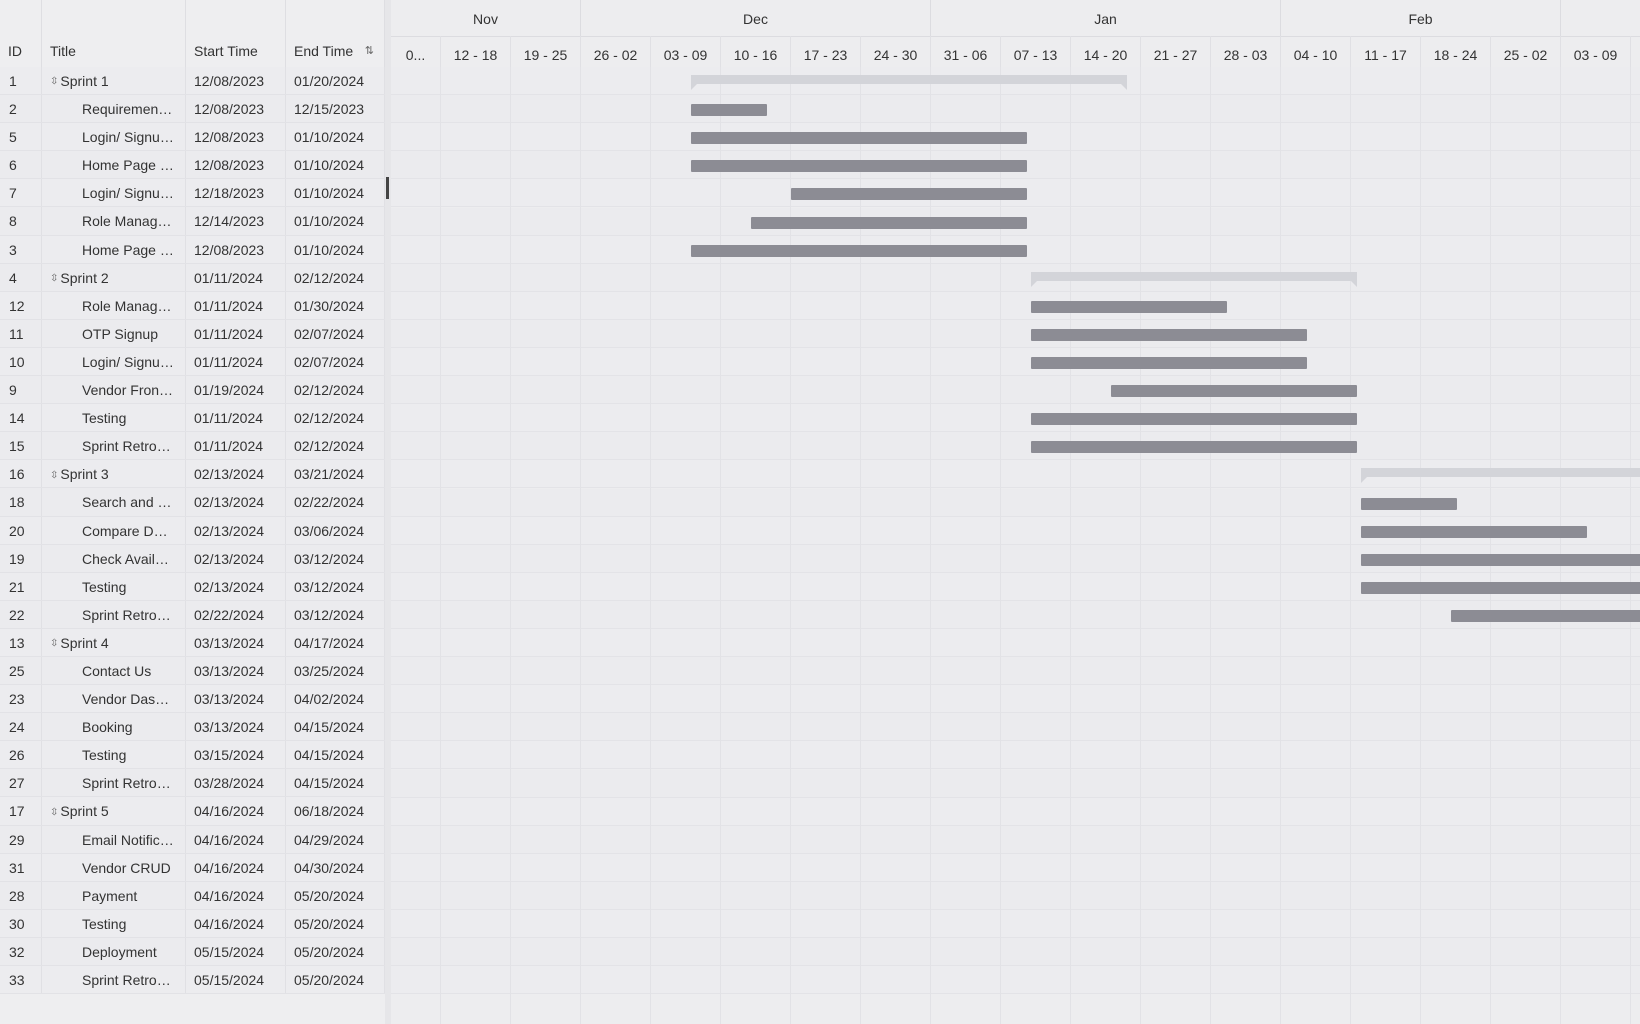  Describe the element at coordinates (114, 811) in the screenshot. I see `task-title-cell: ⇳ Sprint 5` at that location.